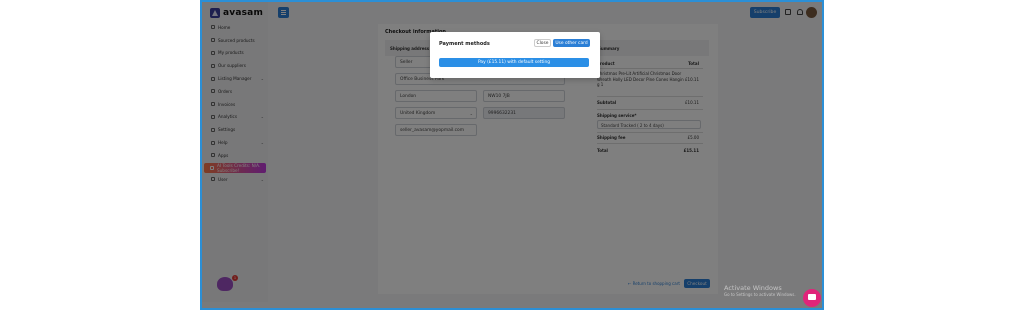 Image resolution: width=1024 pixels, height=310 pixels. I want to click on close-button: Close, so click(542, 43).